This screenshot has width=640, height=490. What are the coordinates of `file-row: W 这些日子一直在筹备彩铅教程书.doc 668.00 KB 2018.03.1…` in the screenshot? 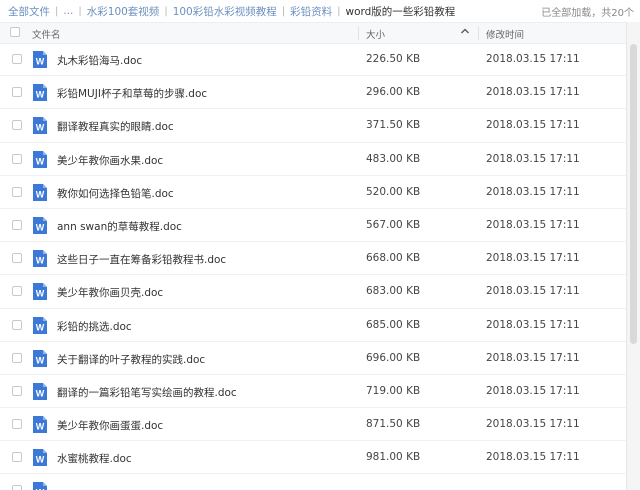 It's located at (313, 259).